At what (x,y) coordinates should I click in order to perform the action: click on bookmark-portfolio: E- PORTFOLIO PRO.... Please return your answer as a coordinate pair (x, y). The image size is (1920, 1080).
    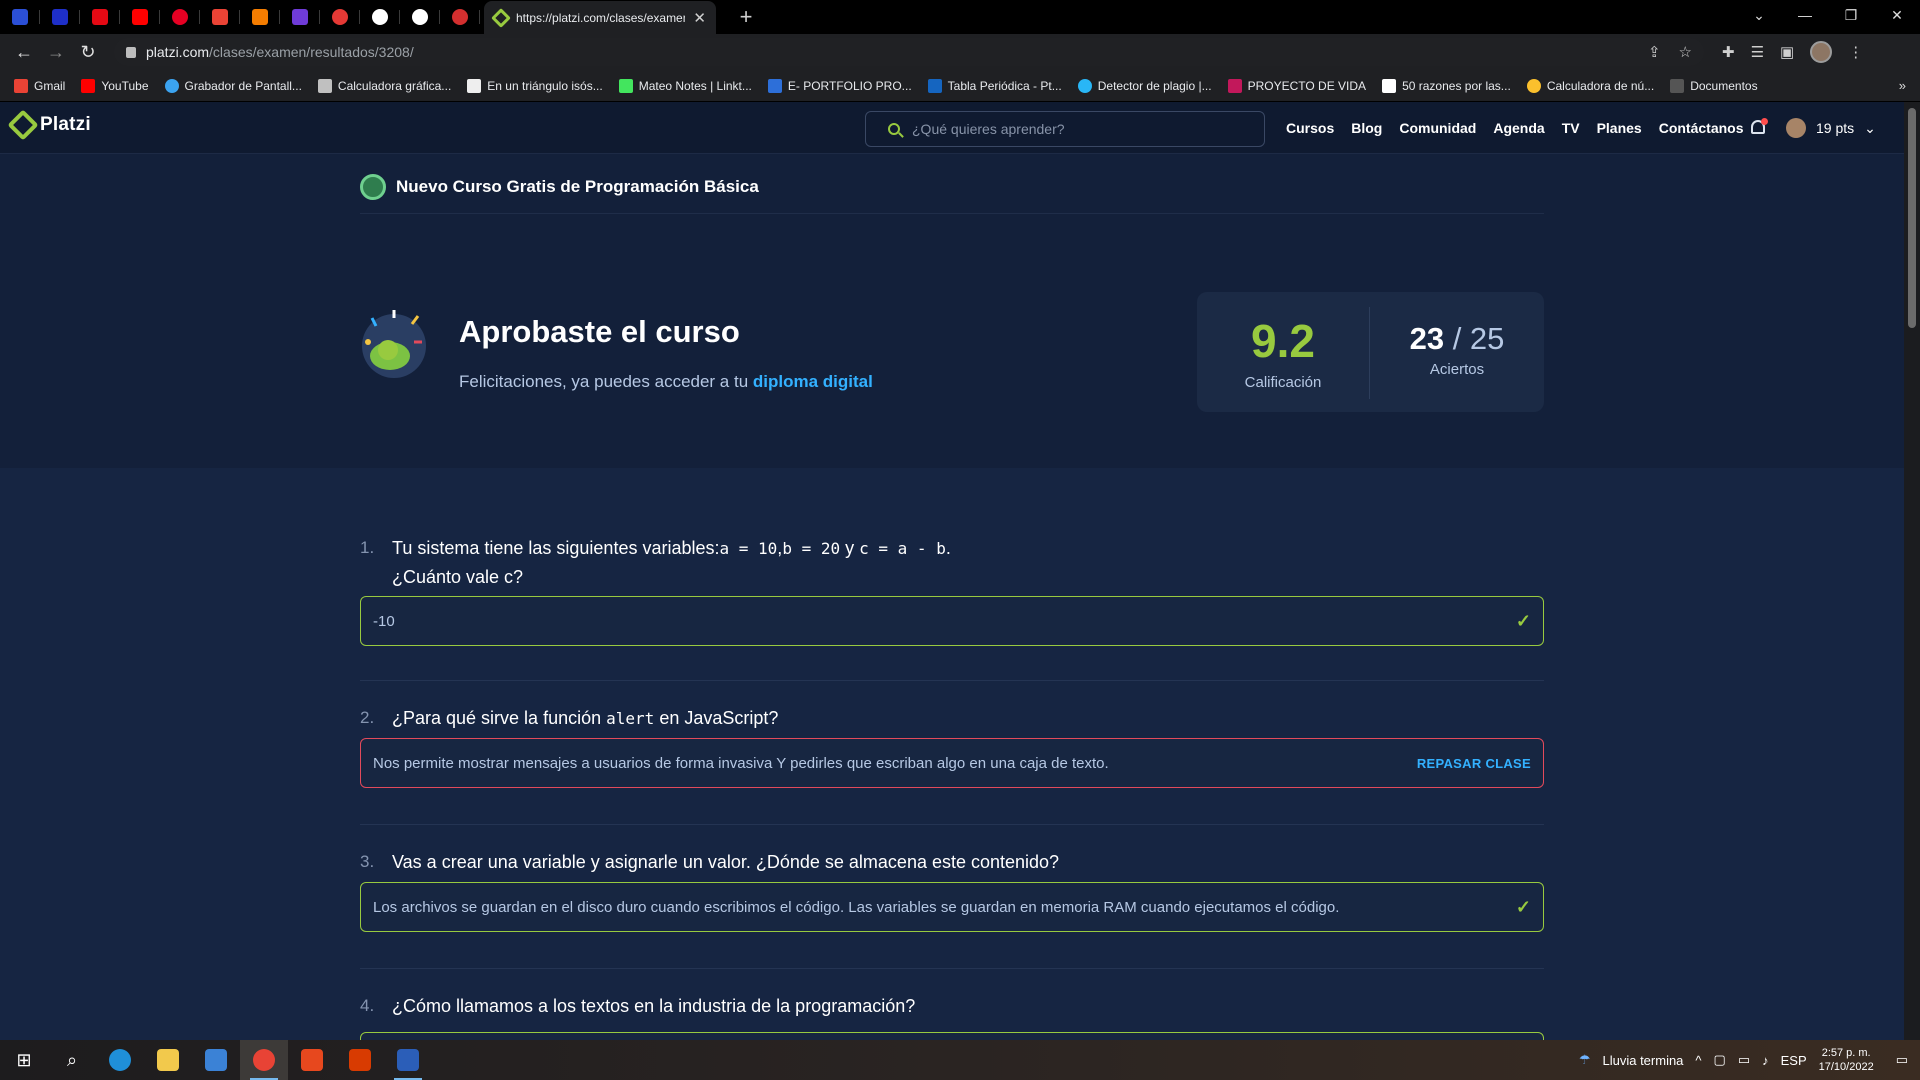
    Looking at the image, I should click on (839, 85).